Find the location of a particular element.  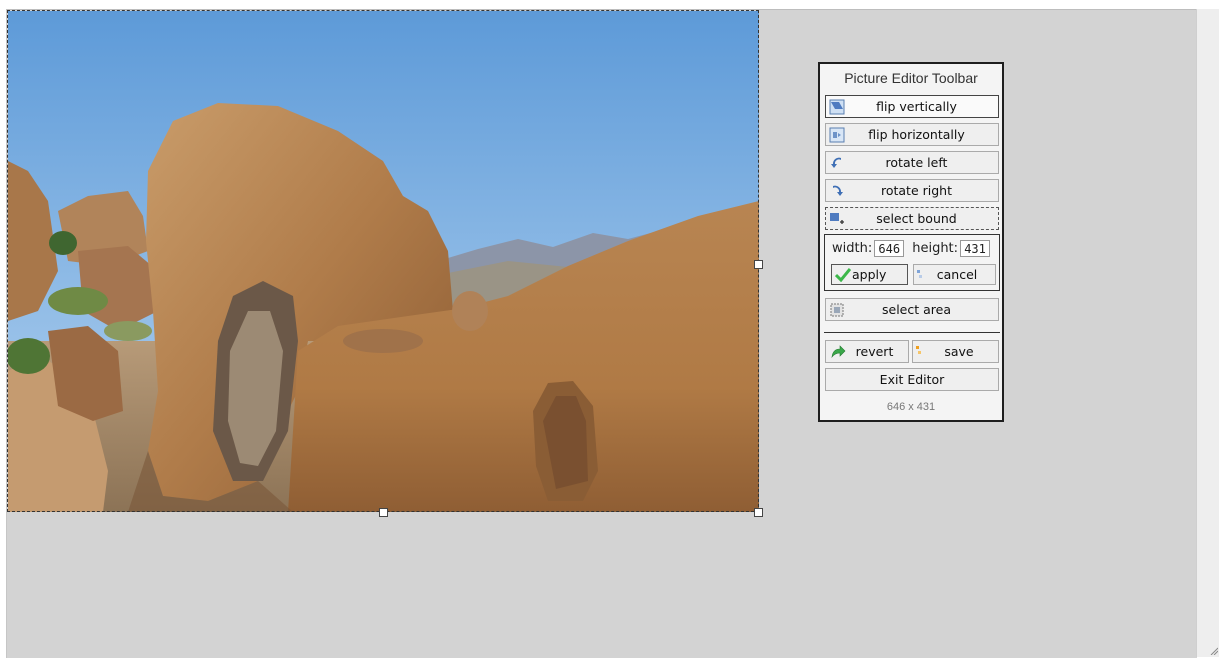

height-label: height: is located at coordinates (935, 248).